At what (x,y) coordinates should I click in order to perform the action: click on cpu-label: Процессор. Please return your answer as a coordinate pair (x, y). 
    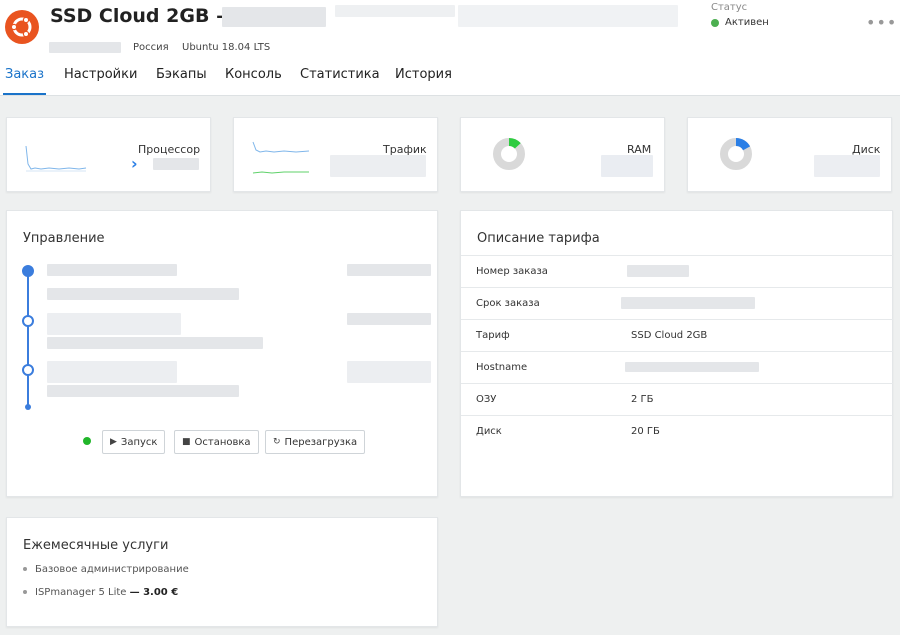
    Looking at the image, I should click on (169, 149).